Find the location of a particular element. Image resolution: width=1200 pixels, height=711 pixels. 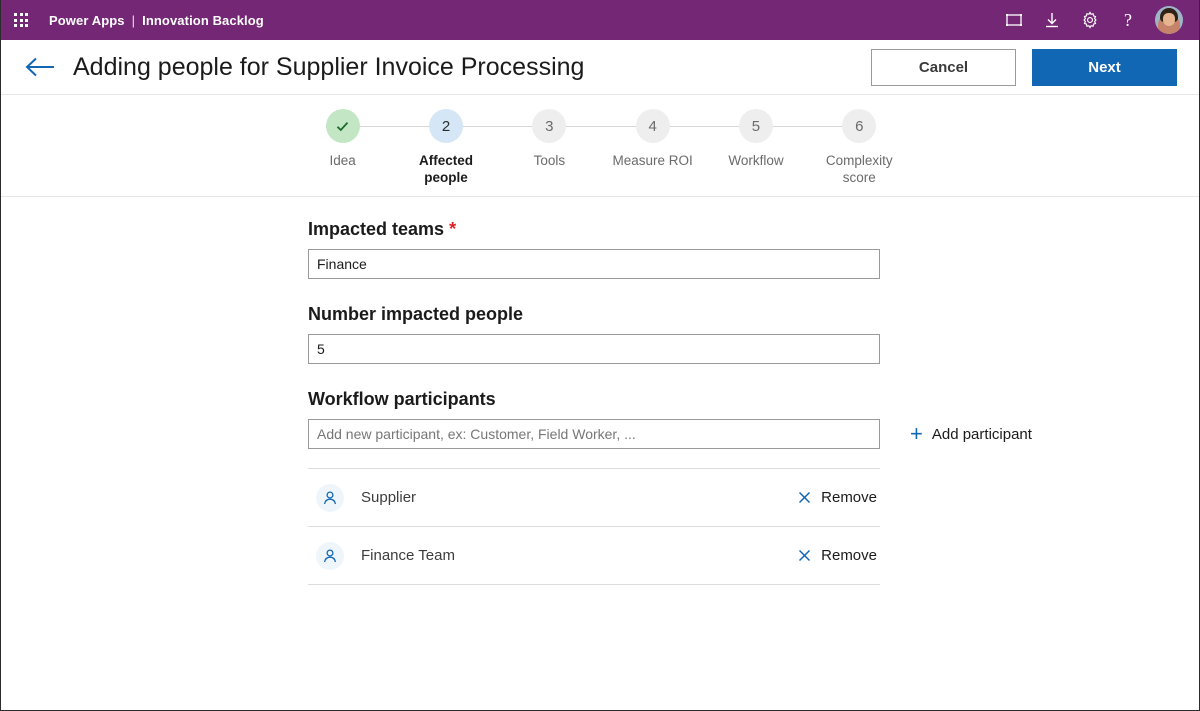

step-label-3: Tools is located at coordinates (549, 160).